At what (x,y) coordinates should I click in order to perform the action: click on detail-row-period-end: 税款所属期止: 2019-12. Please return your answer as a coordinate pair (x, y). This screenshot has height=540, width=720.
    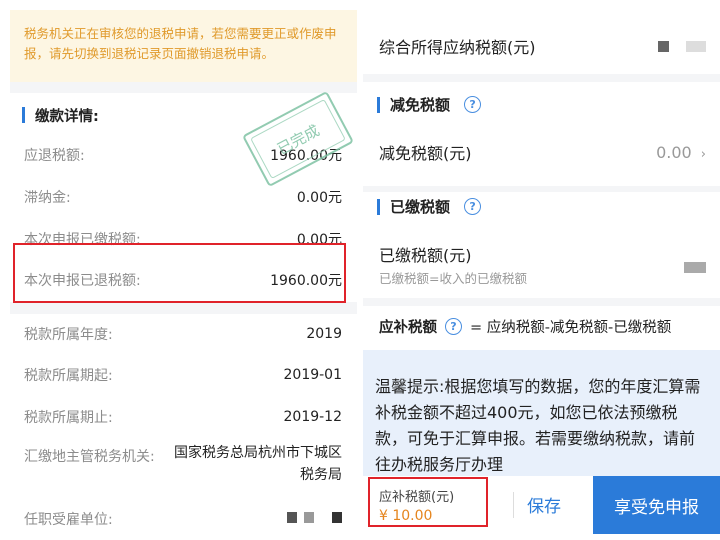
    Looking at the image, I should click on (183, 417).